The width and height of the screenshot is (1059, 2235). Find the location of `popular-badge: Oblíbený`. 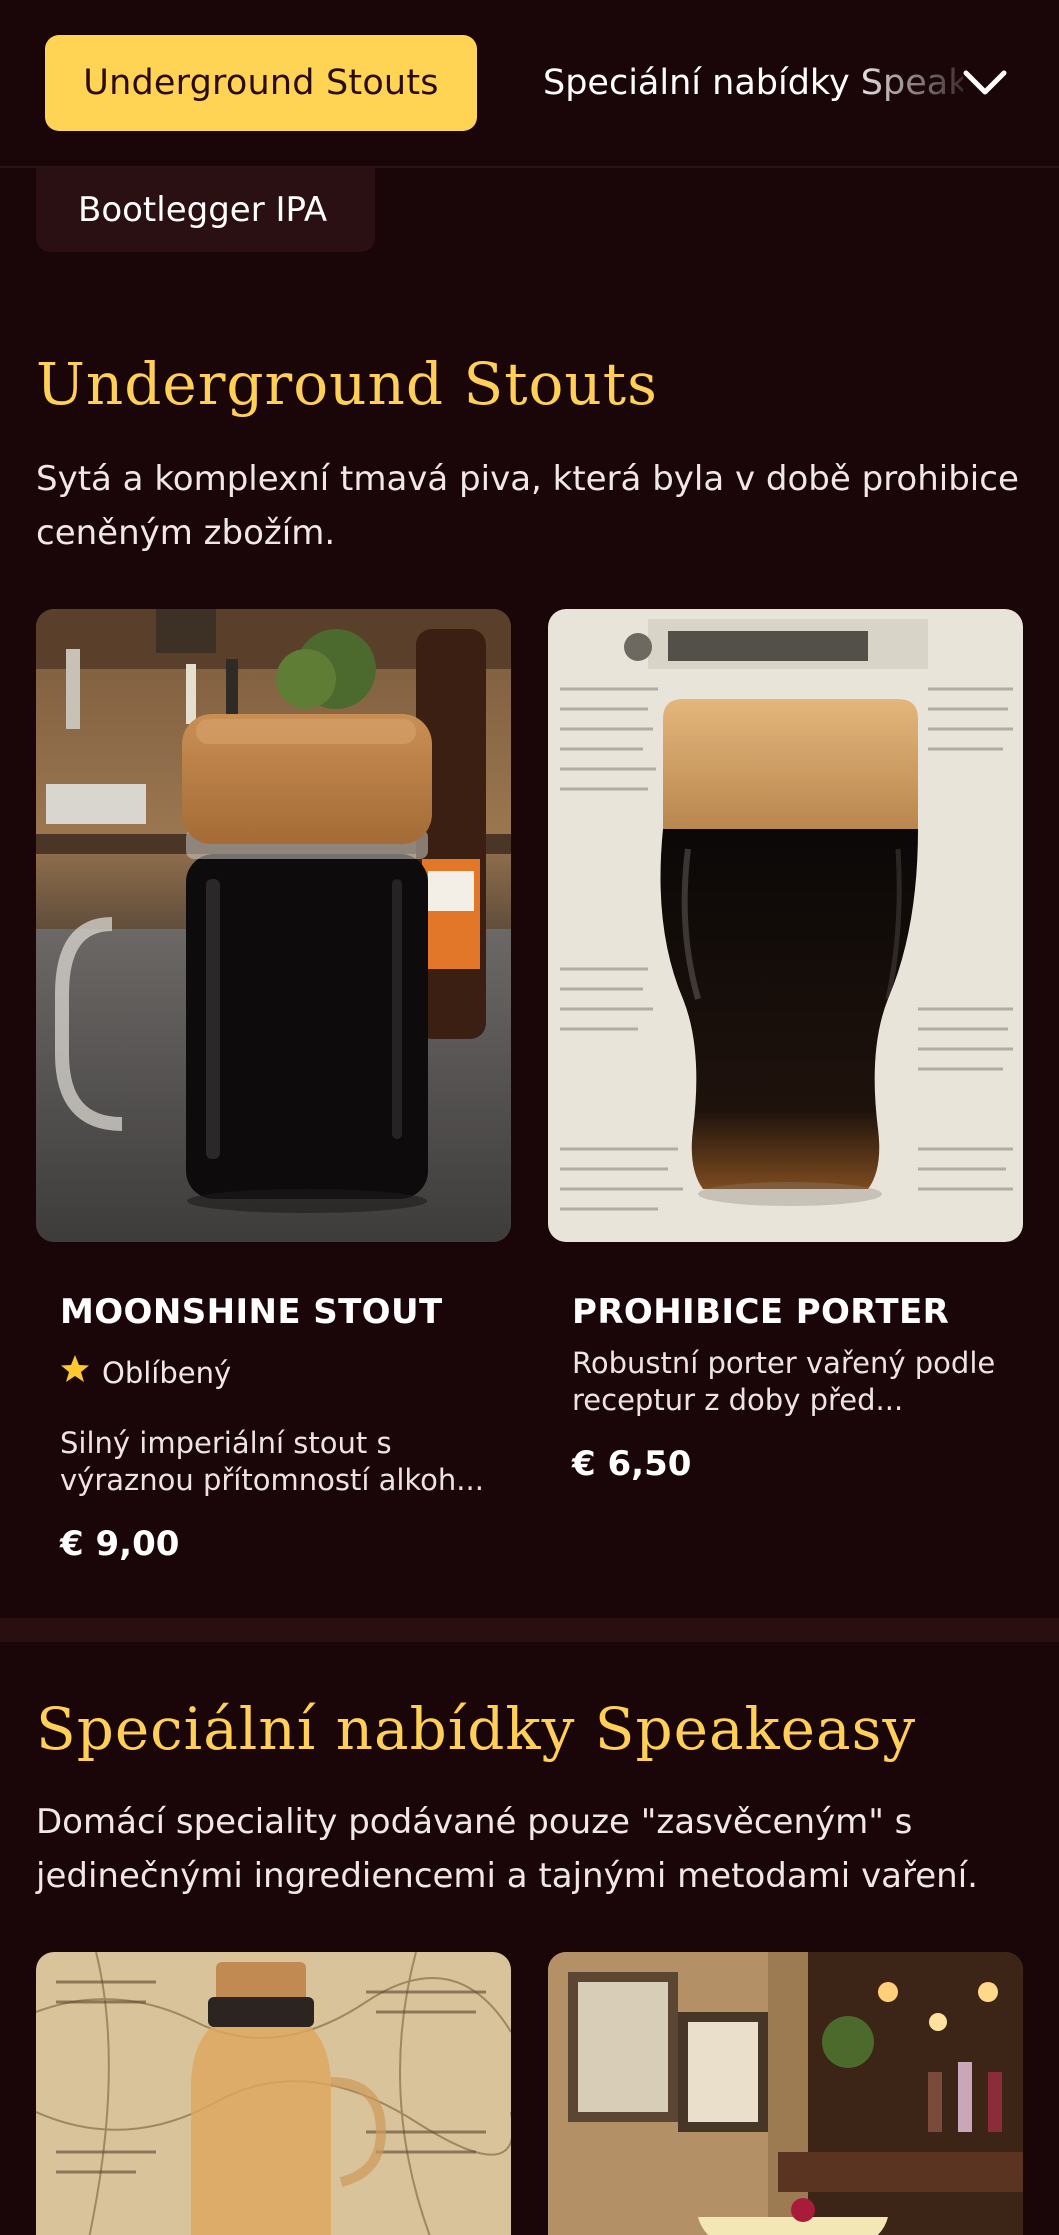

popular-badge: Oblíbený is located at coordinates (145, 1372).